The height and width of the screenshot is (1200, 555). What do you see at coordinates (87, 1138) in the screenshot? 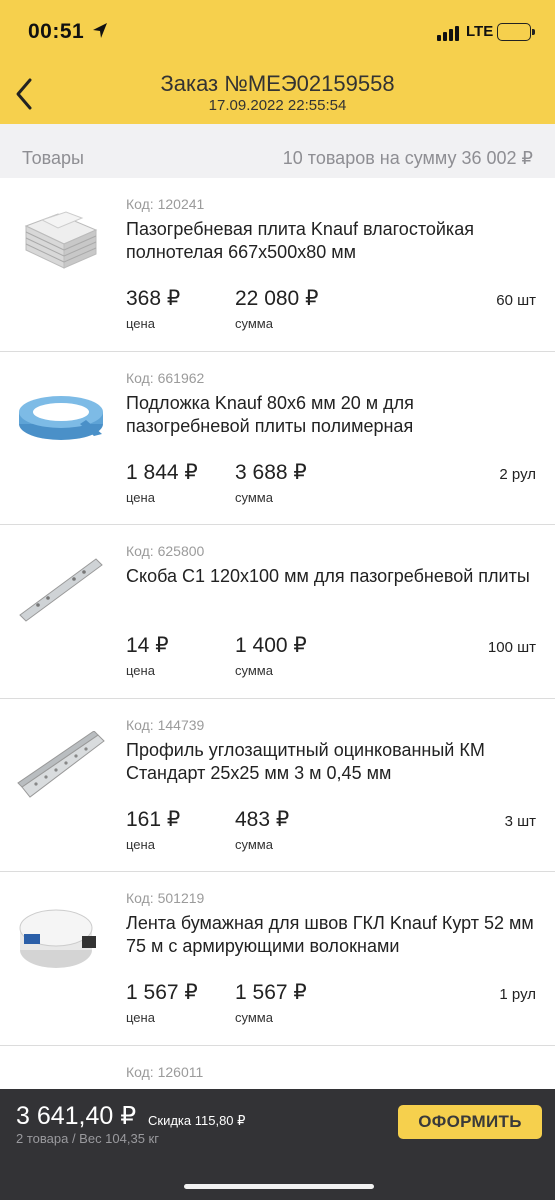
I see `order-meta: 2 товара / Вес 104,35 кг` at bounding box center [87, 1138].